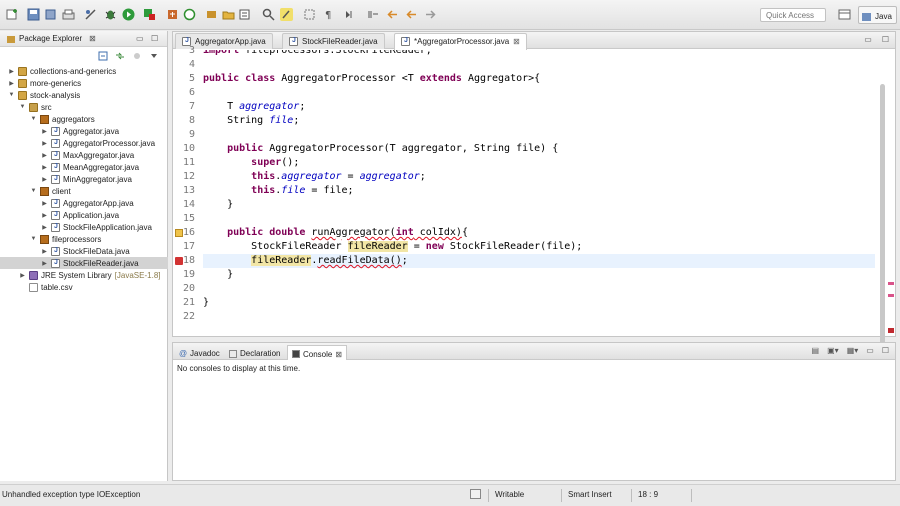 The image size is (900, 506). What do you see at coordinates (84, 179) in the screenshot?
I see `tree-item: ▶ MinAggregator.java` at bounding box center [84, 179].